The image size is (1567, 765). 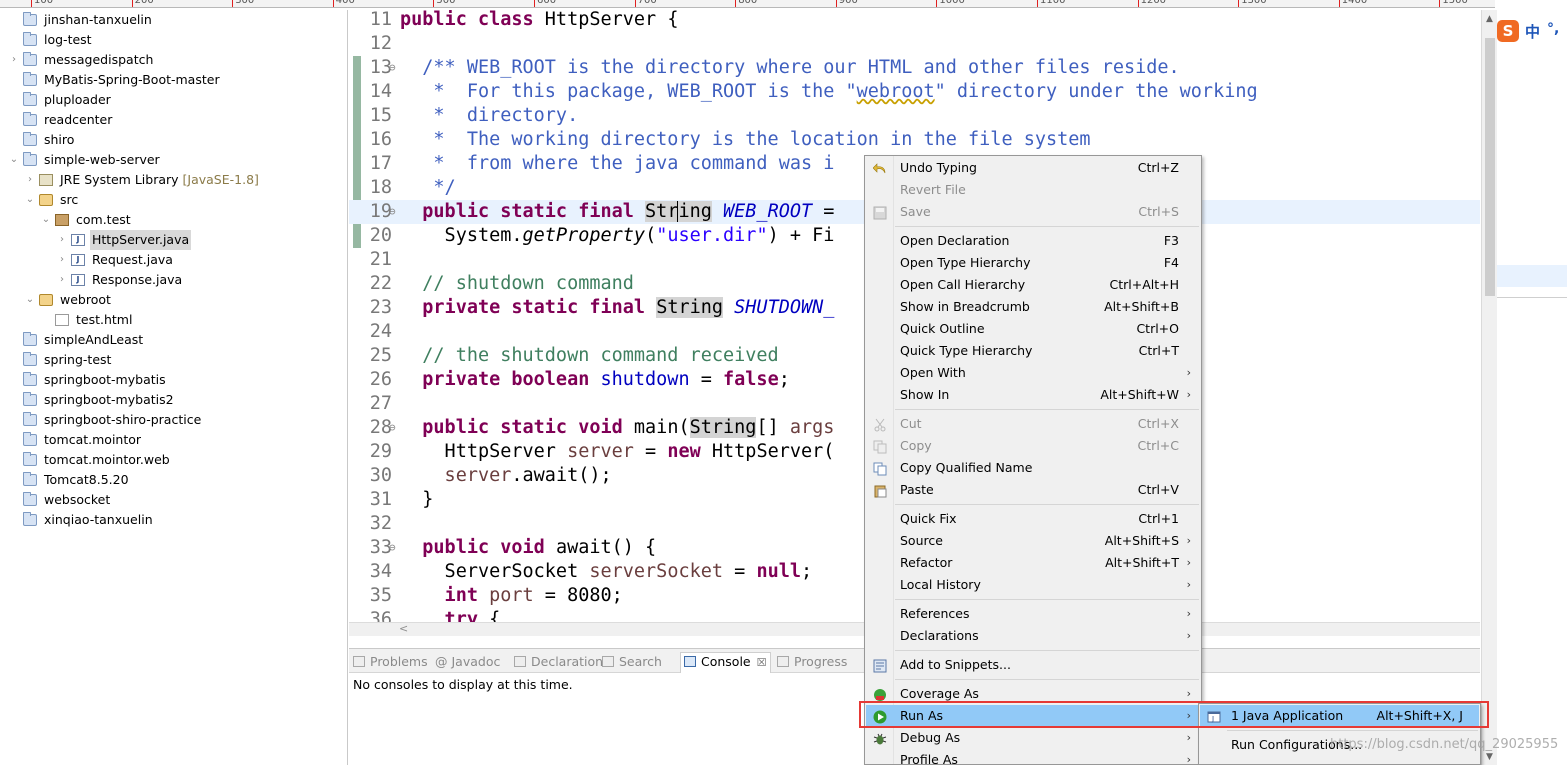 What do you see at coordinates (478, 547) in the screenshot?
I see `code-token: public void` at bounding box center [478, 547].